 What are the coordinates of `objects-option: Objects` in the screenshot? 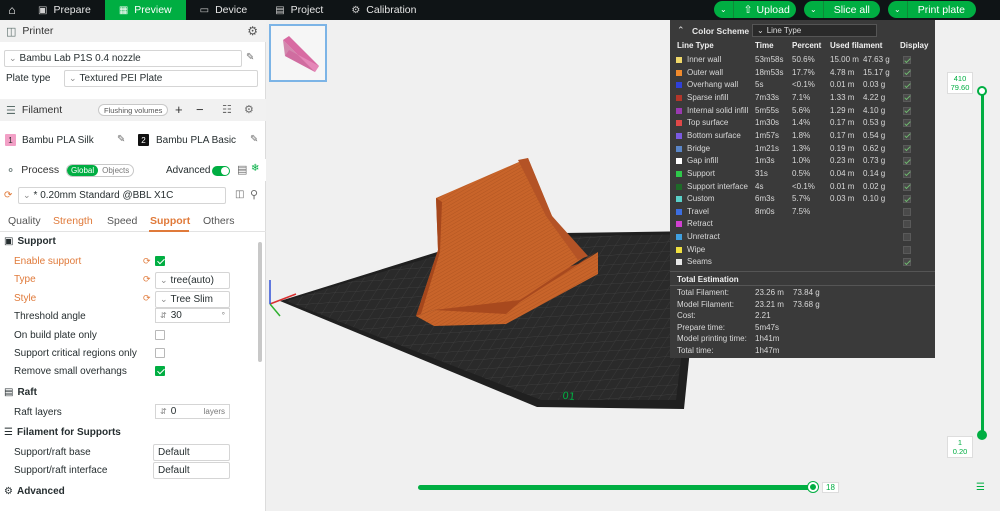 It's located at (115, 170).